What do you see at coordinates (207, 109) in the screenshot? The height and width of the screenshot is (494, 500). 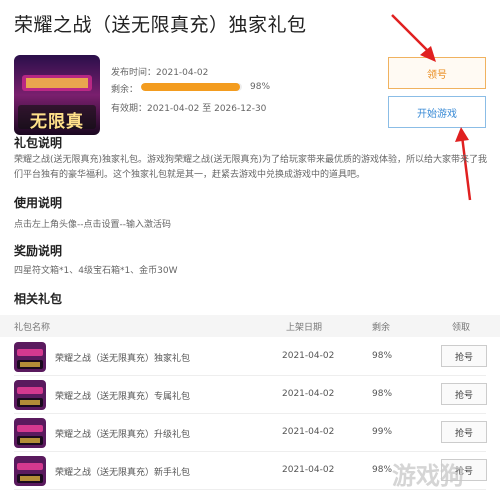 I see `validity-separator: 至` at bounding box center [207, 109].